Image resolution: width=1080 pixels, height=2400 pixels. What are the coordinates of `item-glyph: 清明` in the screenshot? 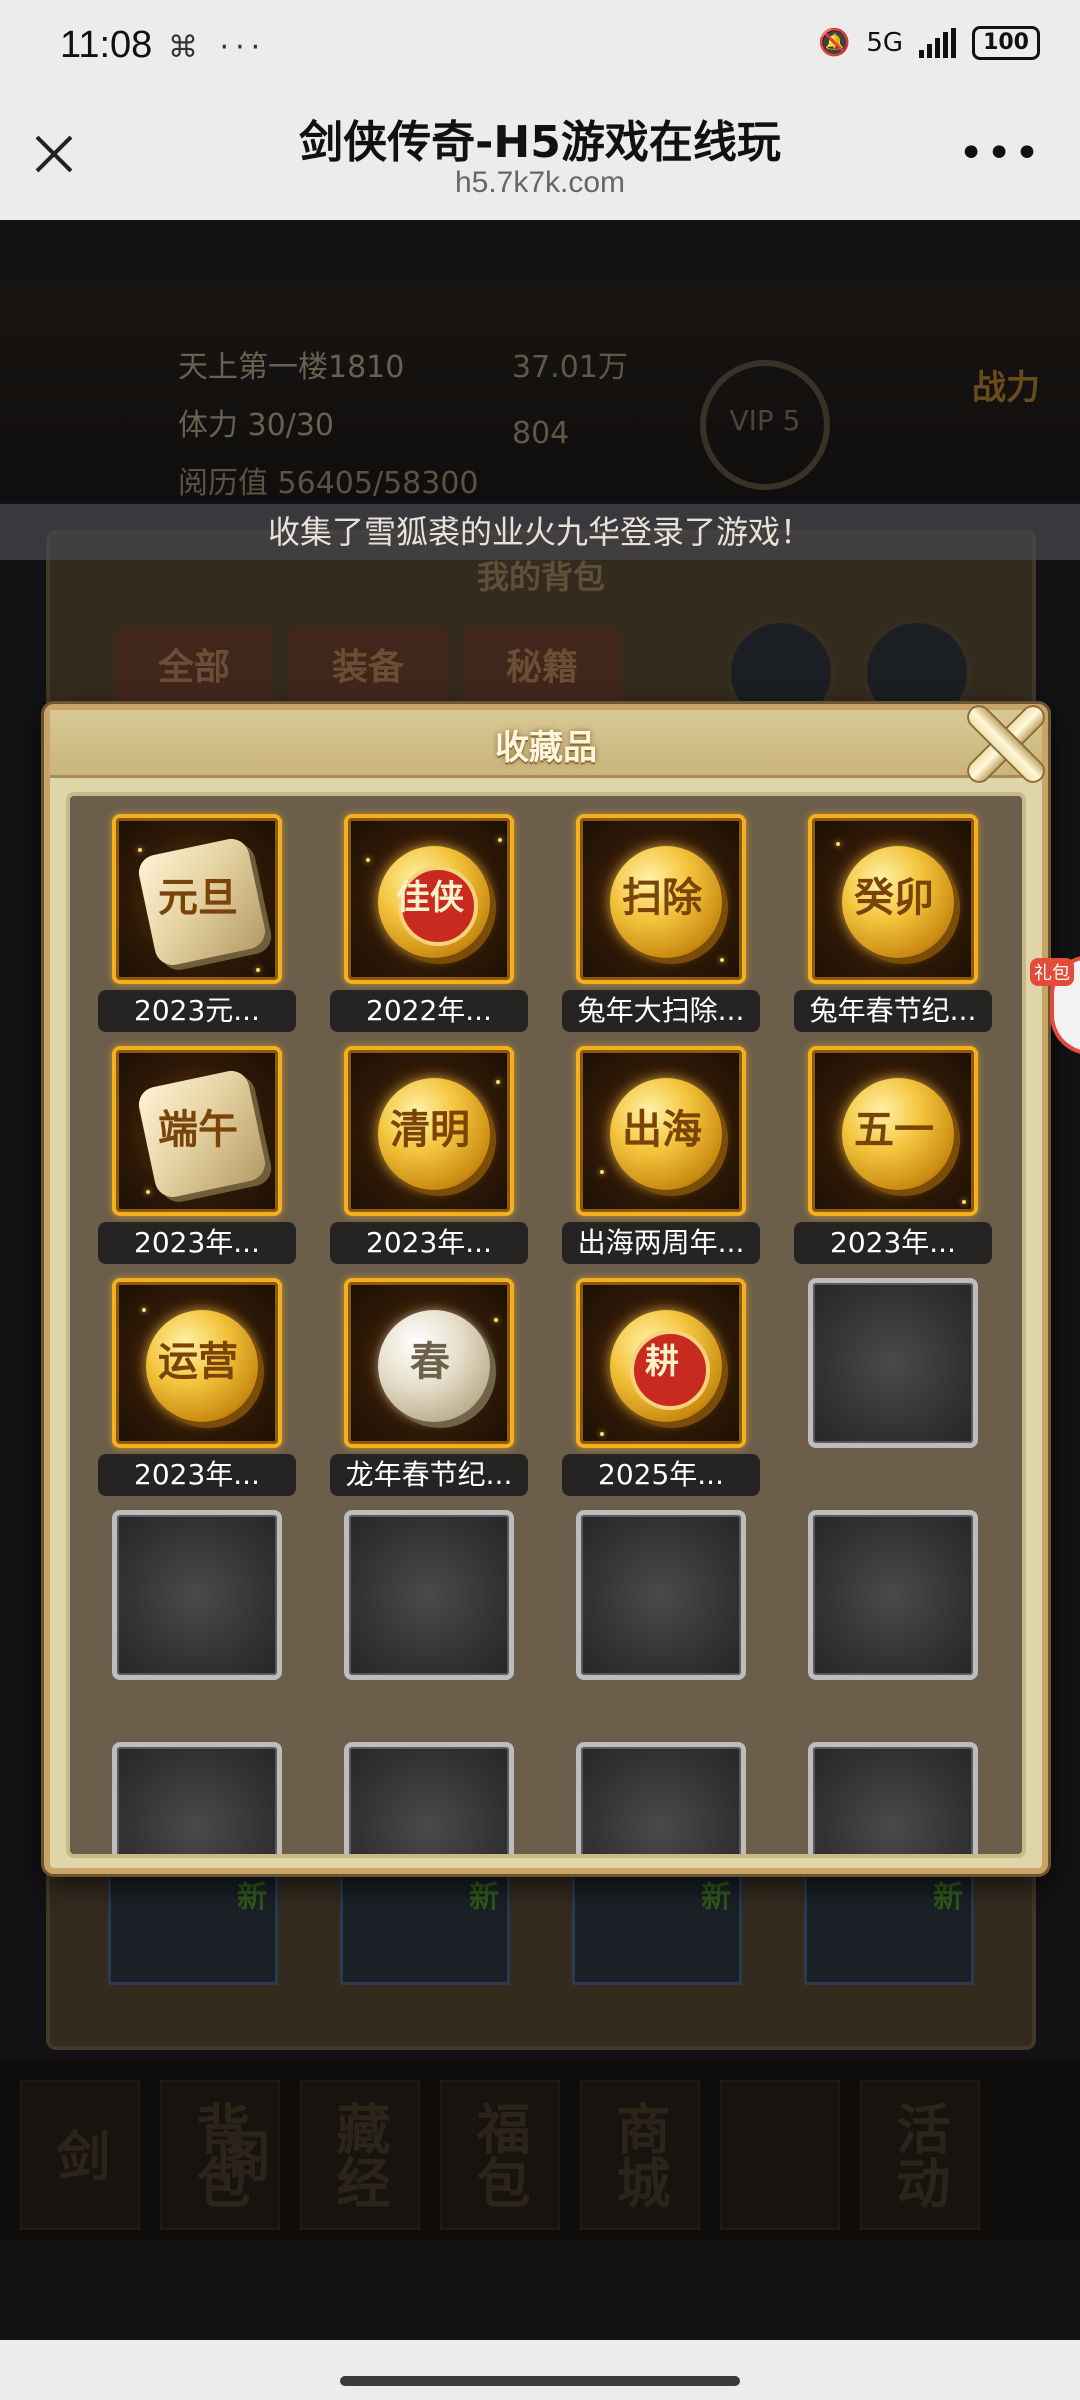 It's located at (430, 1129).